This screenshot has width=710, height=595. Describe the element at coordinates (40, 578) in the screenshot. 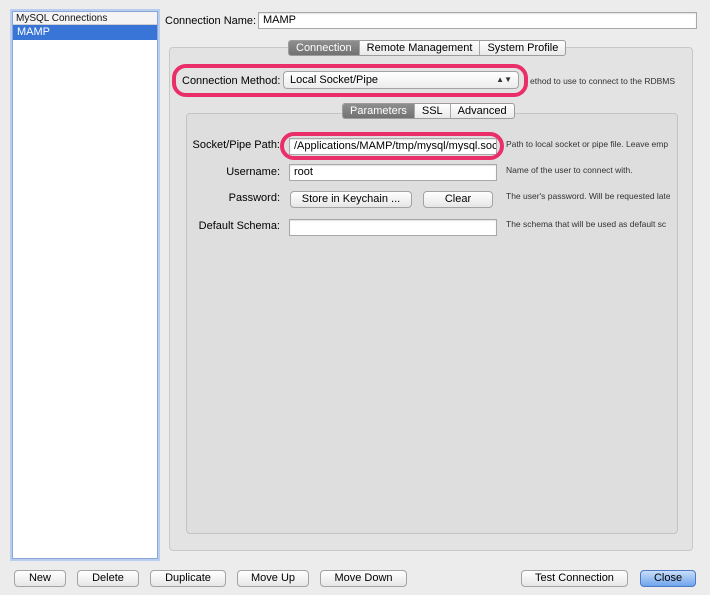

I see `new-button: New` at that location.